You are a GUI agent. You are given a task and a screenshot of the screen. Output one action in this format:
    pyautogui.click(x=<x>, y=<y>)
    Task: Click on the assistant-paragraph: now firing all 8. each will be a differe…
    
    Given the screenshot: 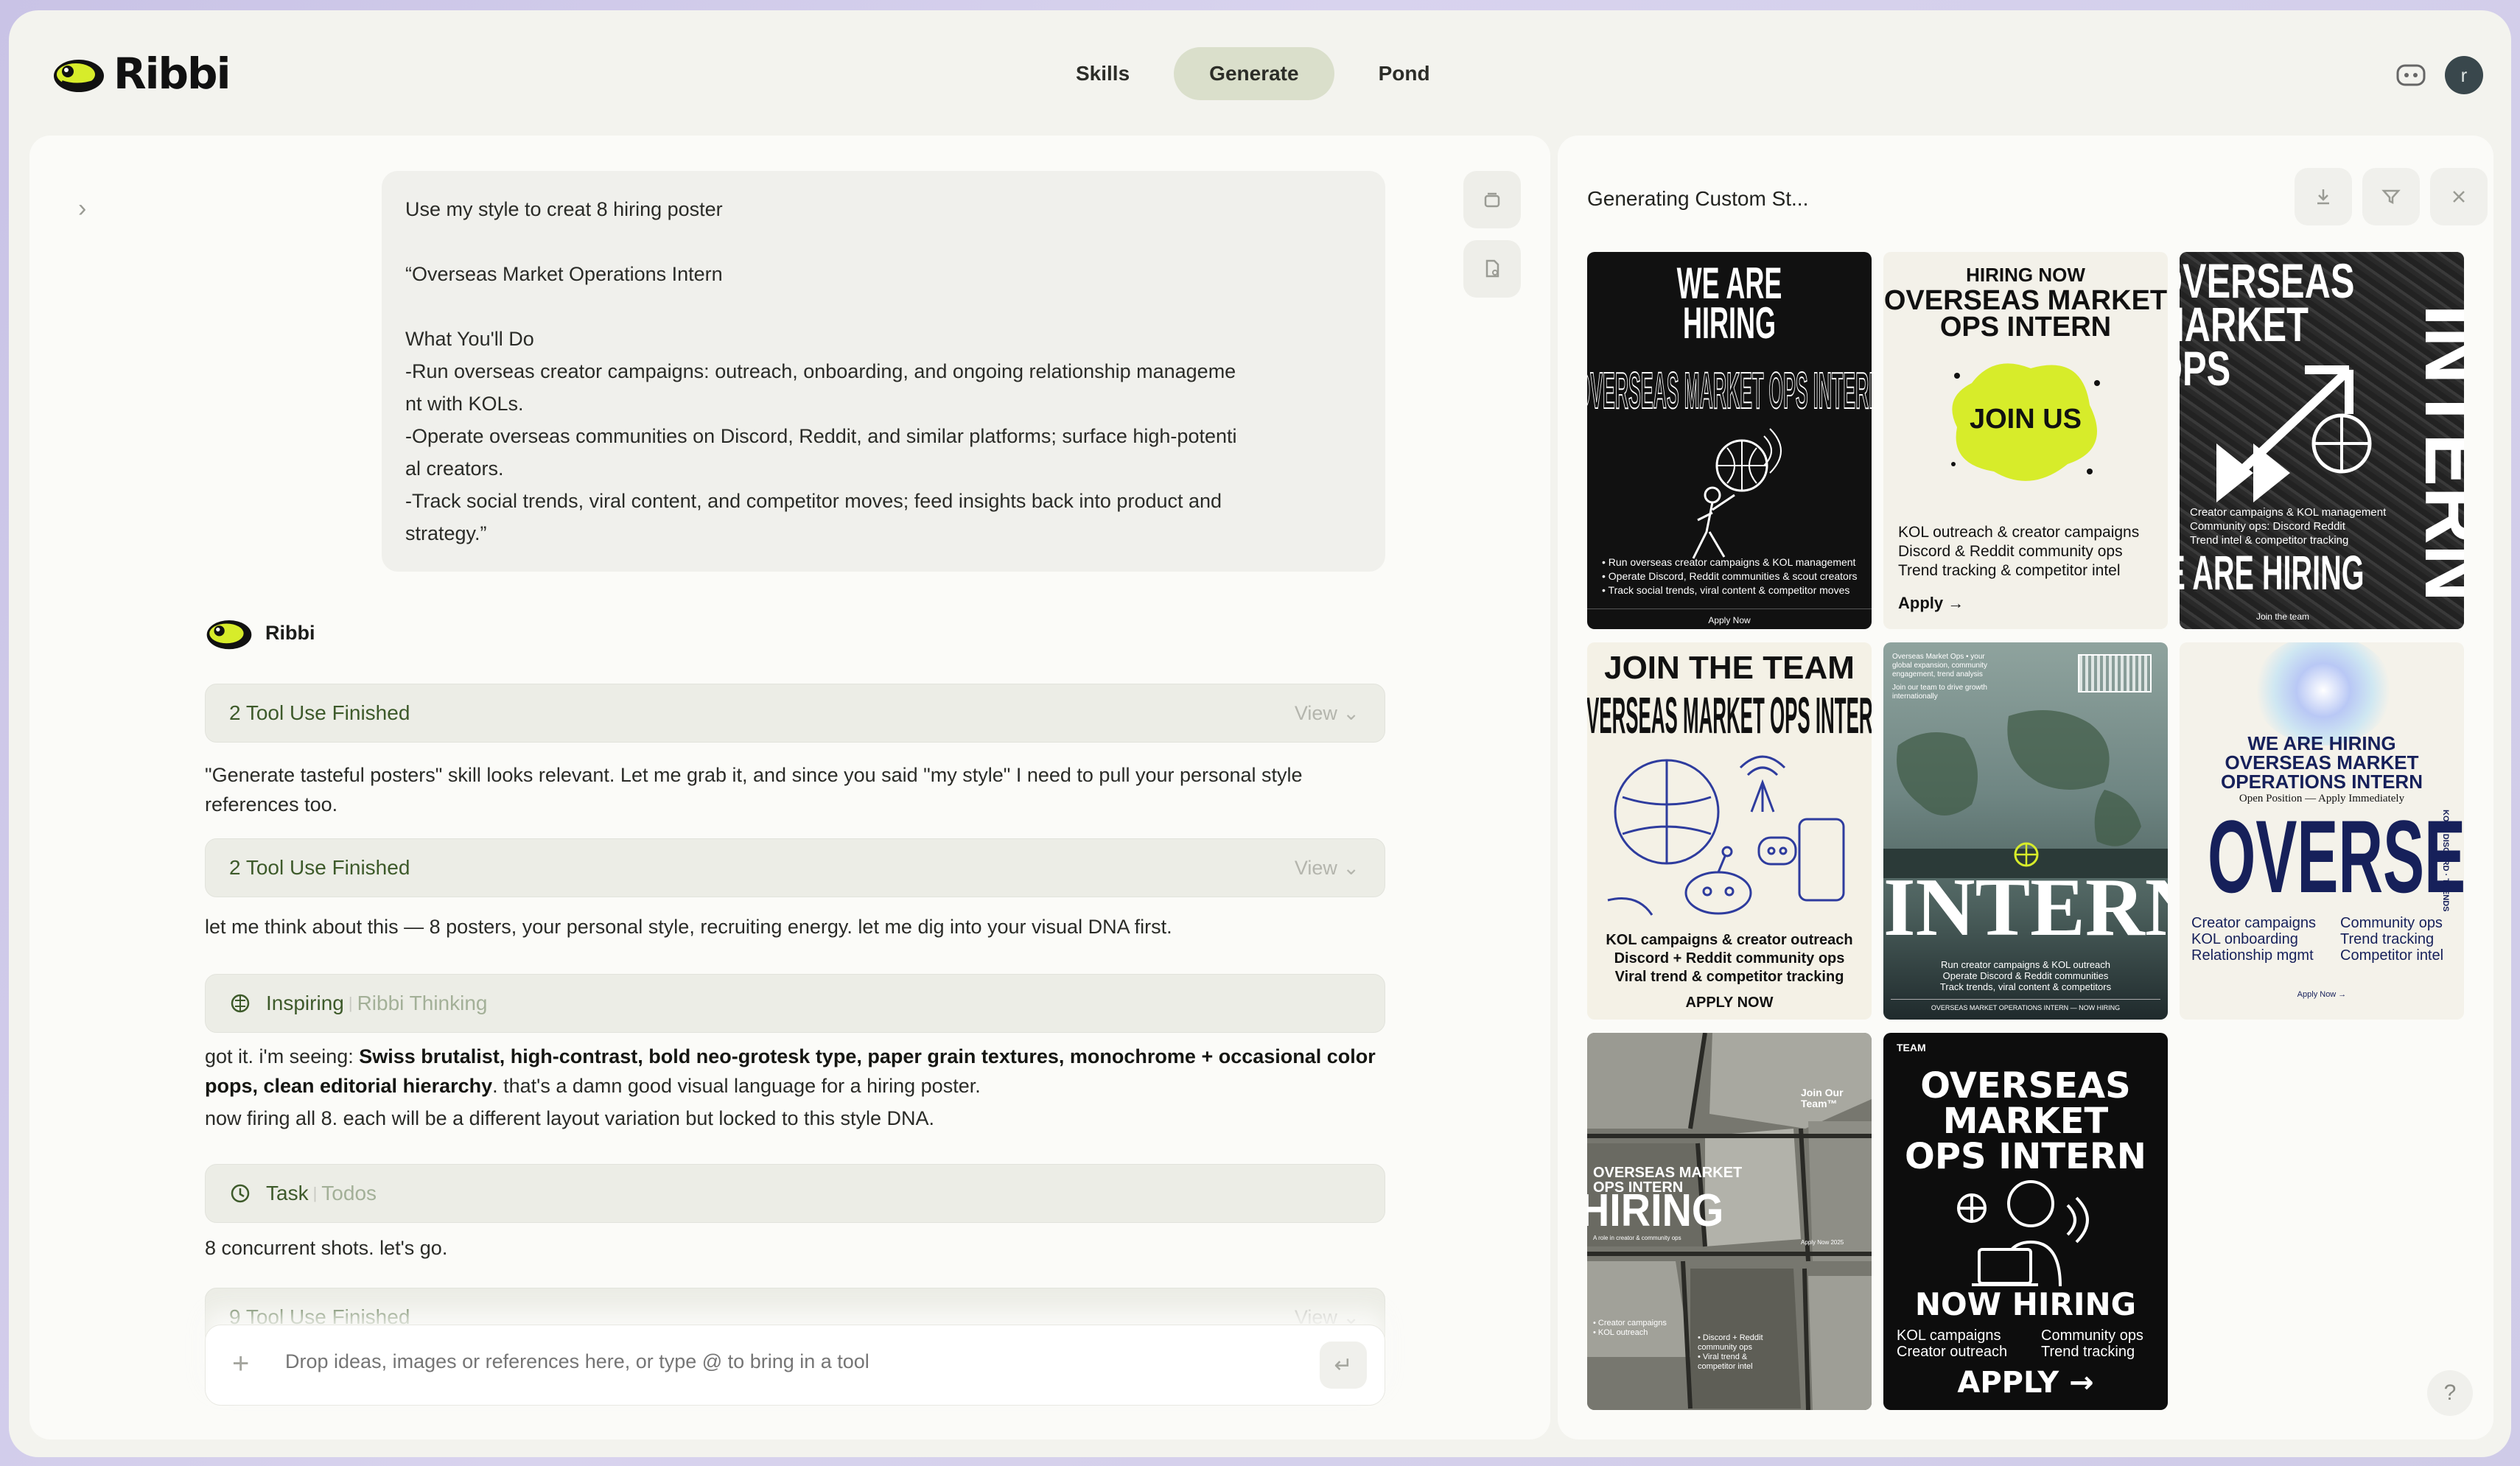 What is the action you would take?
    pyautogui.click(x=570, y=1118)
    